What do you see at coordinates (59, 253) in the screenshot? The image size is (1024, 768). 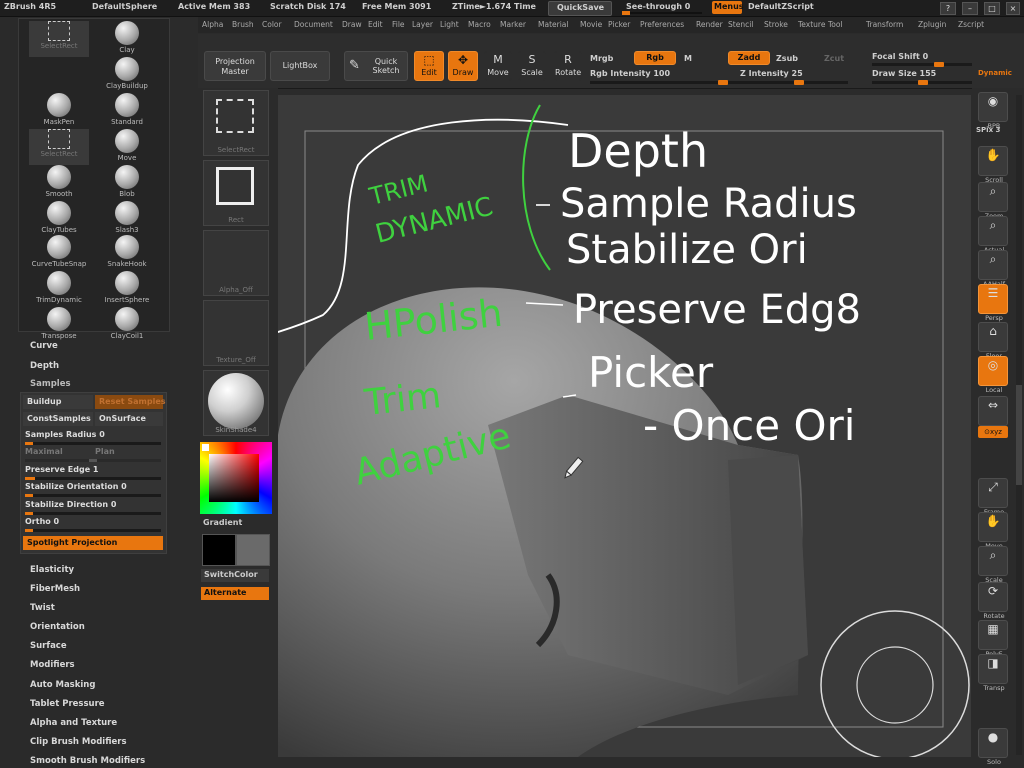 I see `brush-curvetubesnap: CurveTubeSnap` at bounding box center [59, 253].